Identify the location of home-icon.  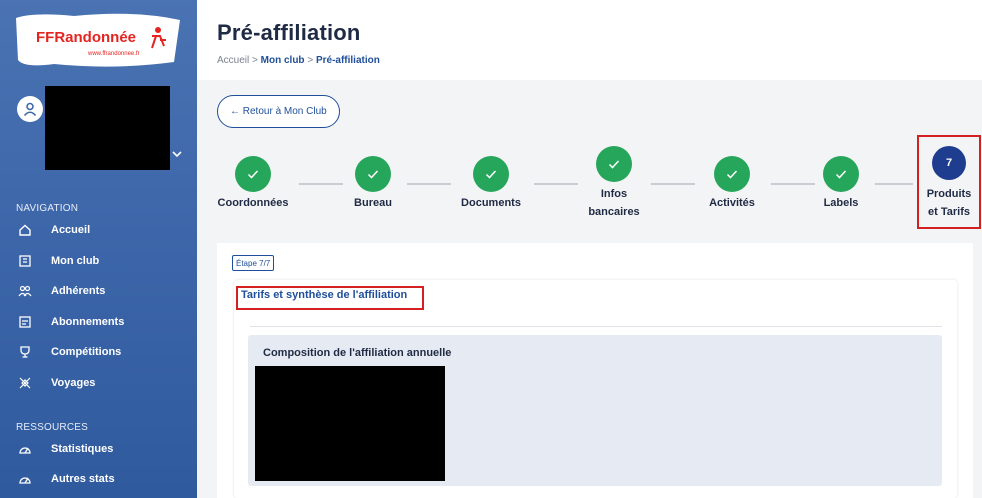
(25, 230).